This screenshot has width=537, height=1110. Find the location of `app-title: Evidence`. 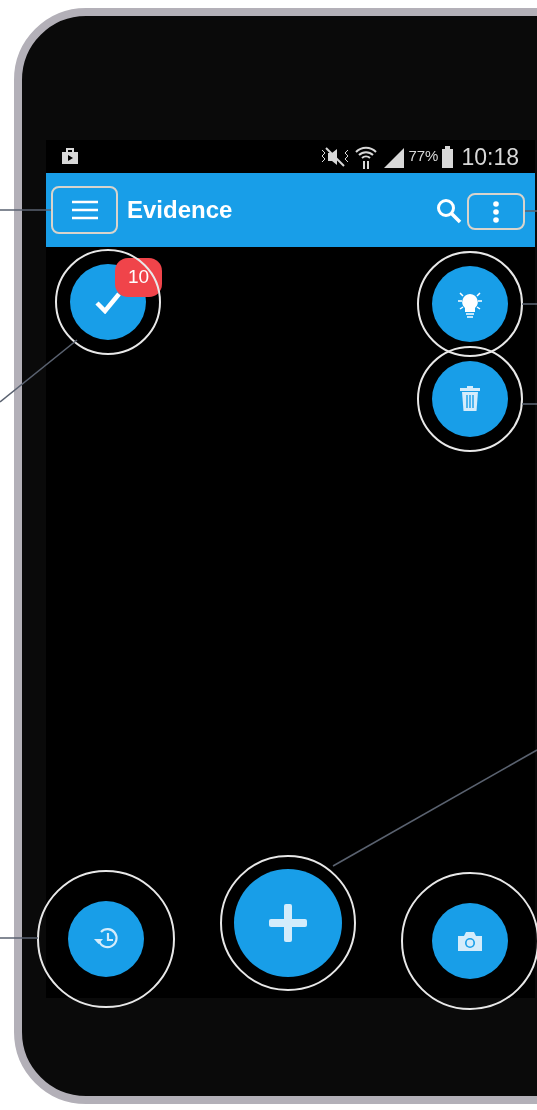

app-title: Evidence is located at coordinates (180, 210).